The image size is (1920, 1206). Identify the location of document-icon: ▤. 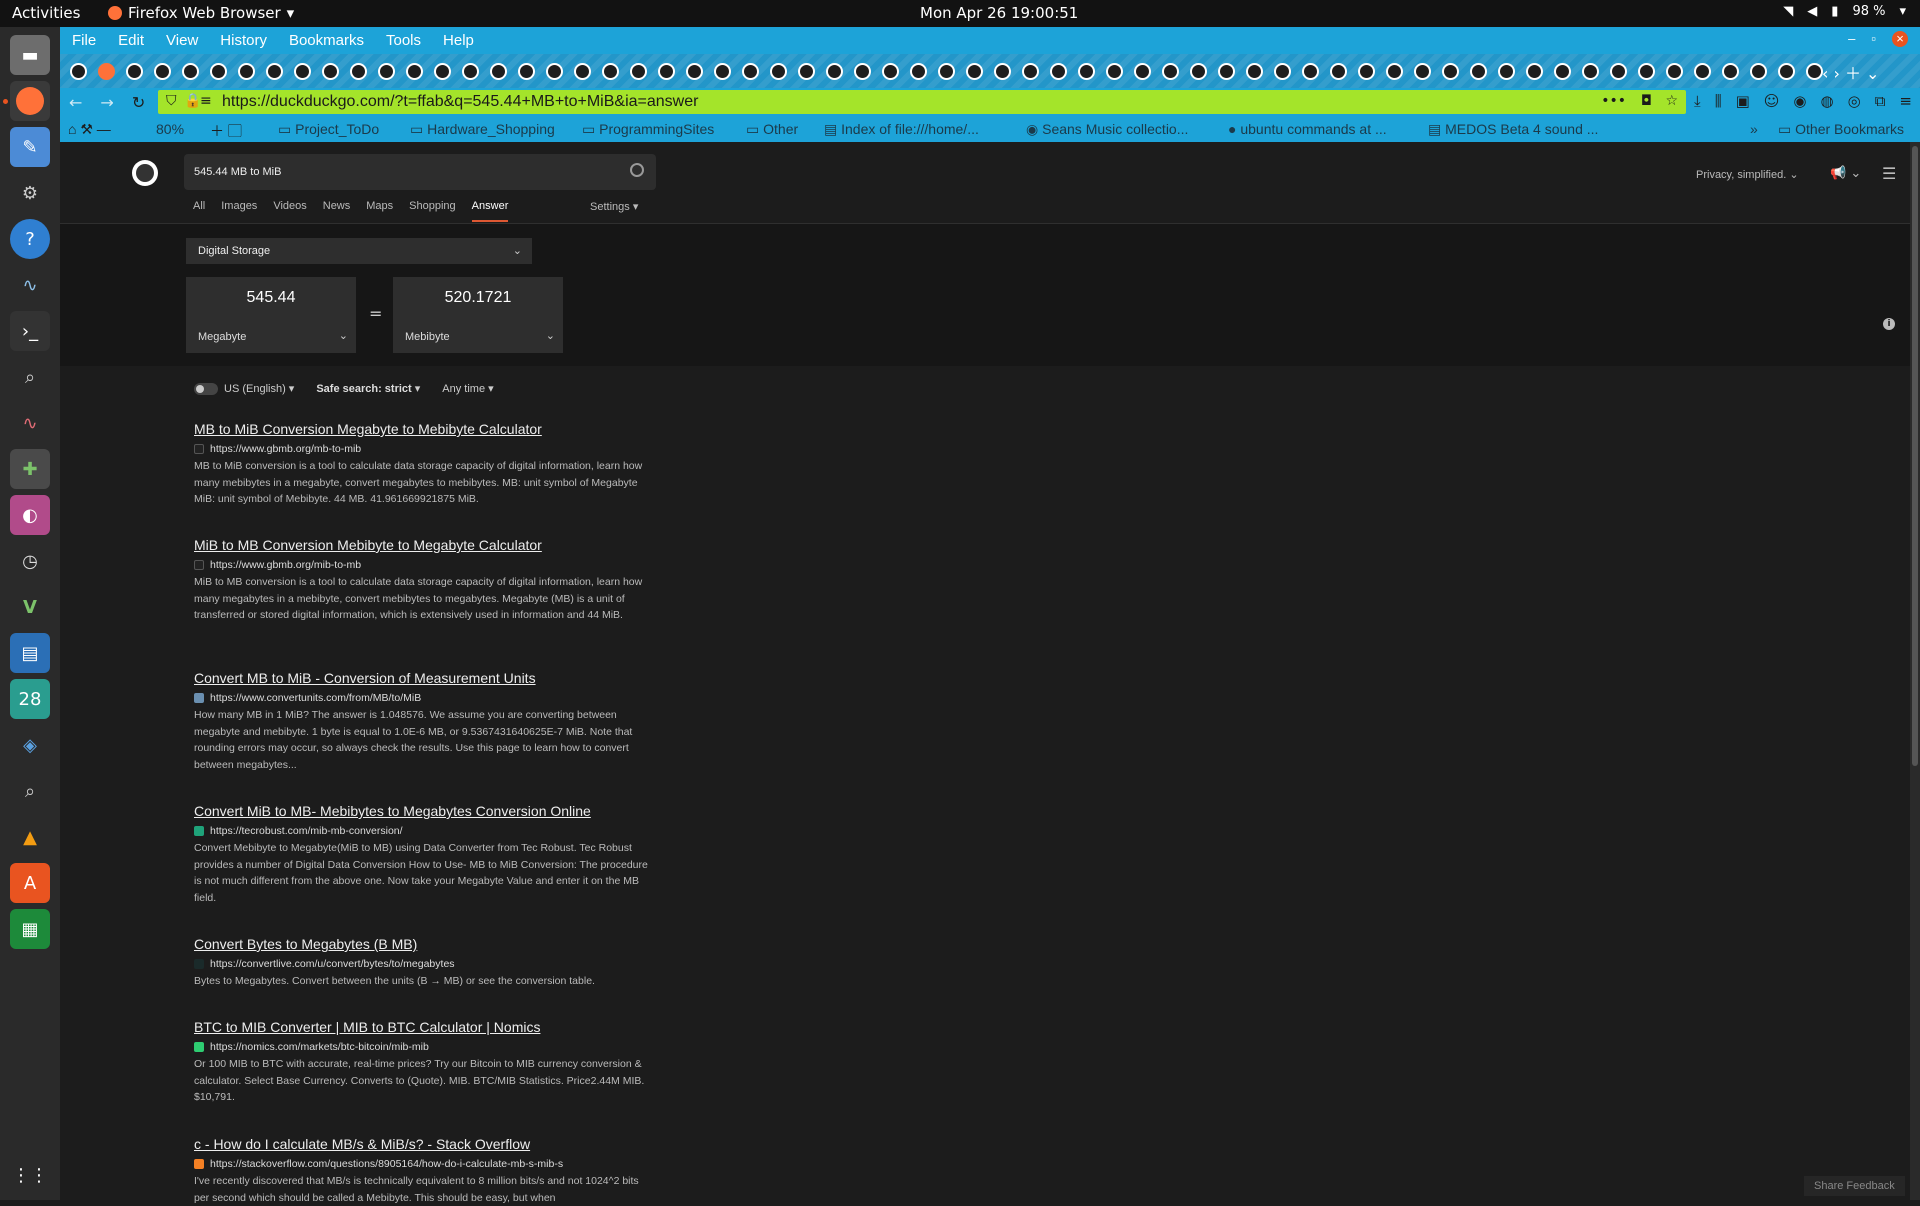
(30, 653).